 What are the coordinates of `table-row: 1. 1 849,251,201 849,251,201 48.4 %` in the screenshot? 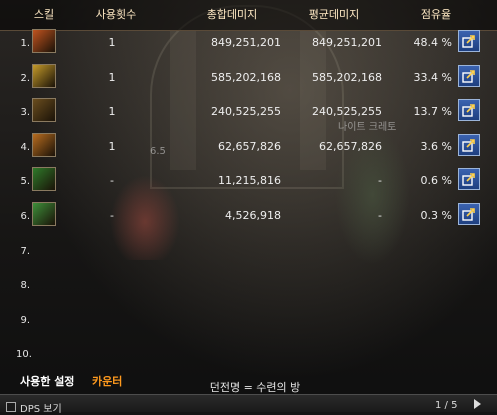 It's located at (248, 44).